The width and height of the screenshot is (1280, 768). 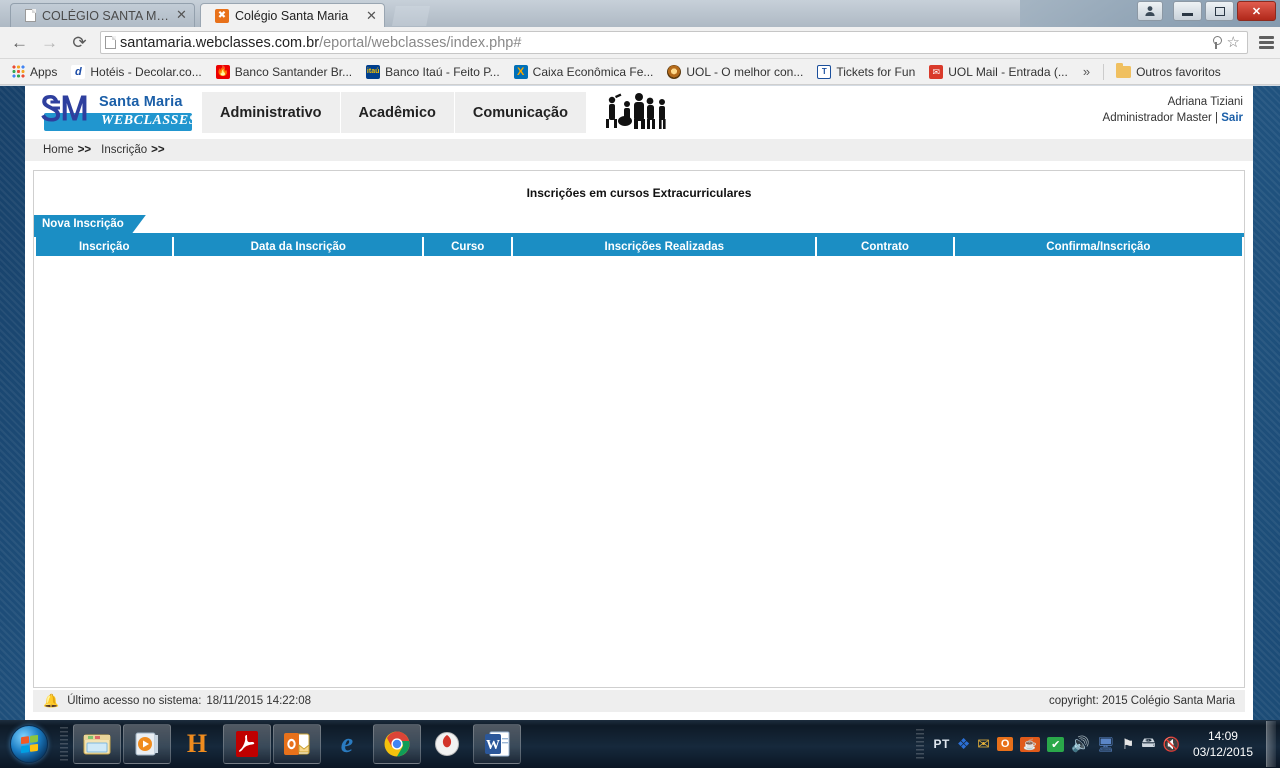 I want to click on main-navigation: Administrativo Acadêmico Comunicação, so click(x=394, y=112).